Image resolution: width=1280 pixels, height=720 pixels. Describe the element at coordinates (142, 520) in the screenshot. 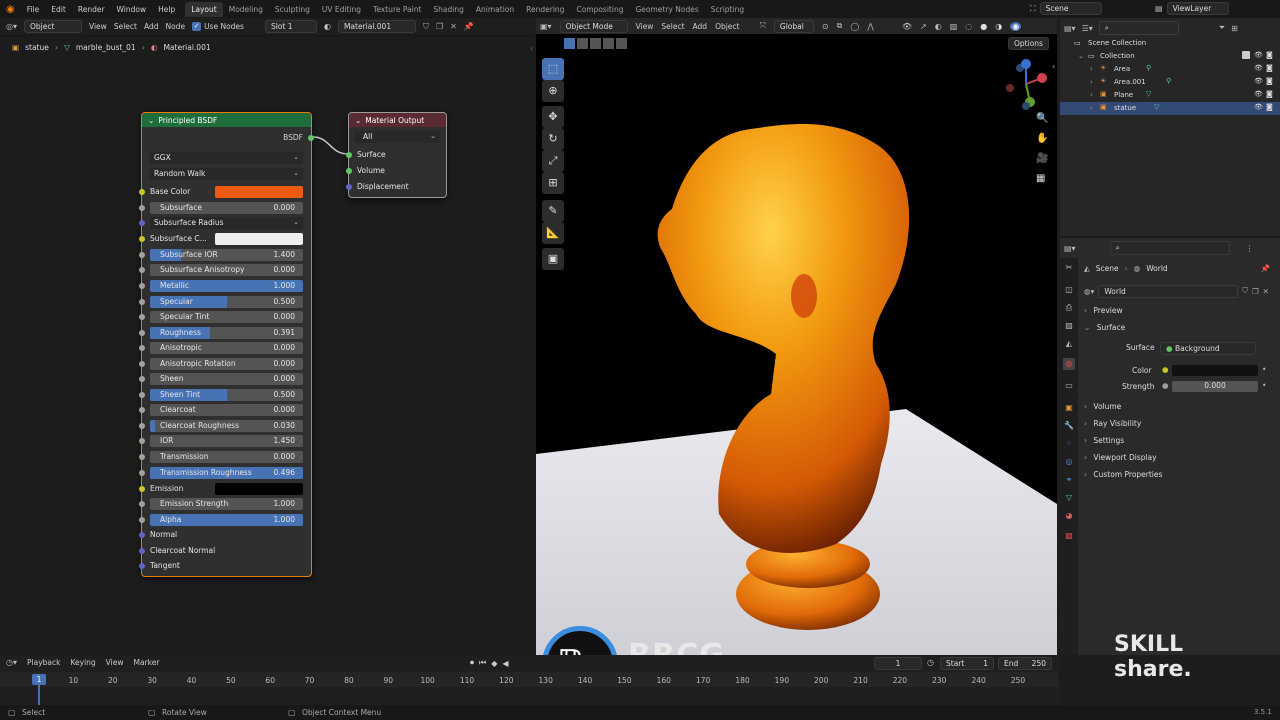

I see `alpha-socket` at that location.